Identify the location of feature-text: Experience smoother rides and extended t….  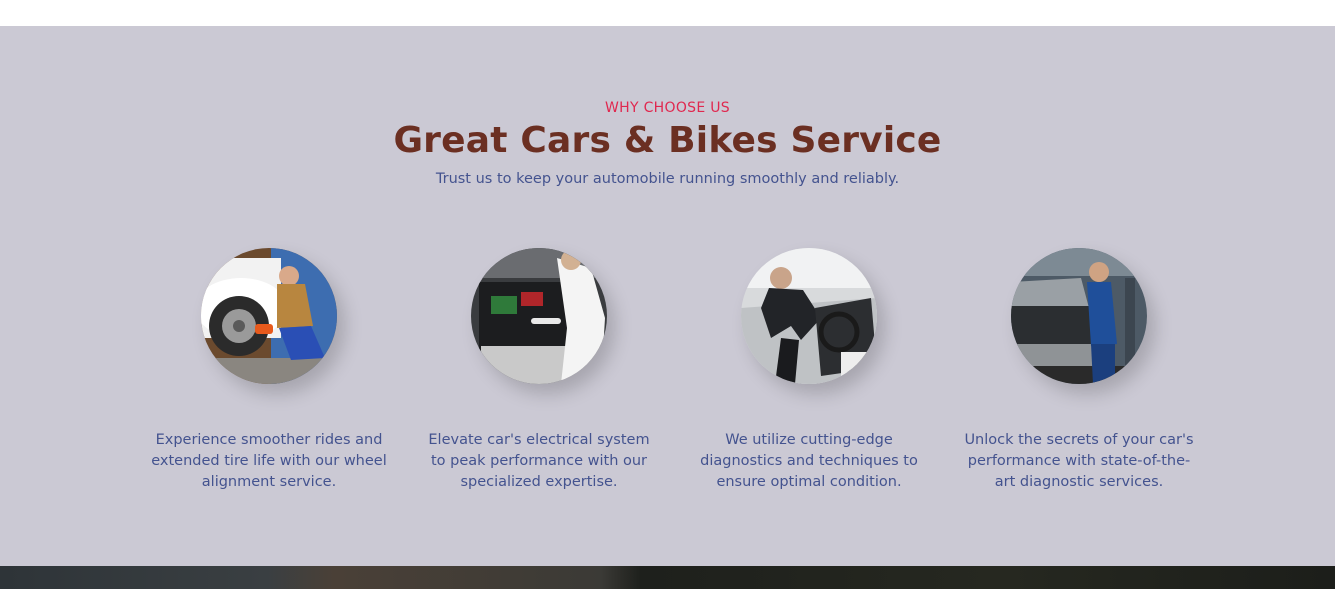
(269, 461).